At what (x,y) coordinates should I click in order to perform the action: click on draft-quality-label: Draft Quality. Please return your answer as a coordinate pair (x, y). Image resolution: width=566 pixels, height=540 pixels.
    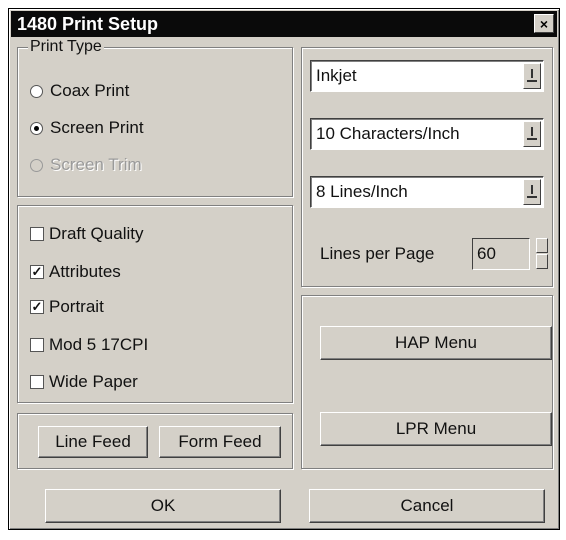
    Looking at the image, I should click on (96, 233).